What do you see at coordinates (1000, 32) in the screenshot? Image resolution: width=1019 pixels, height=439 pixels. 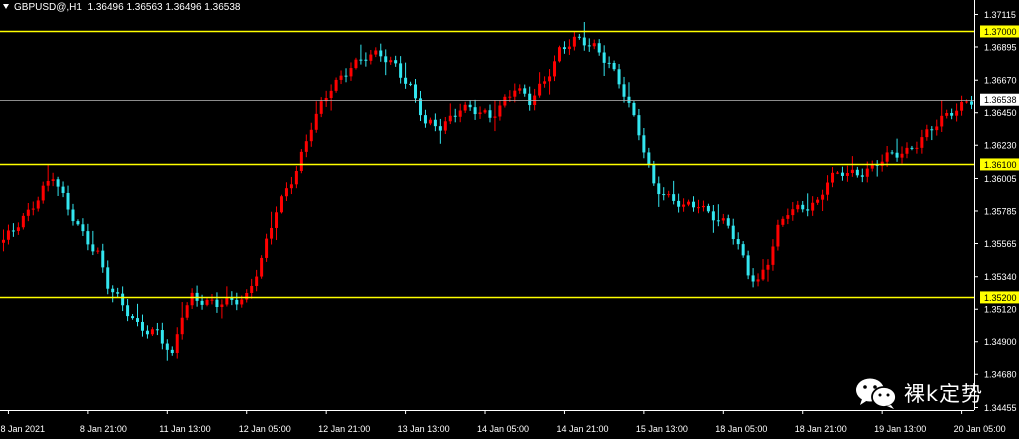 I see `level-price-label: 1.37000` at bounding box center [1000, 32].